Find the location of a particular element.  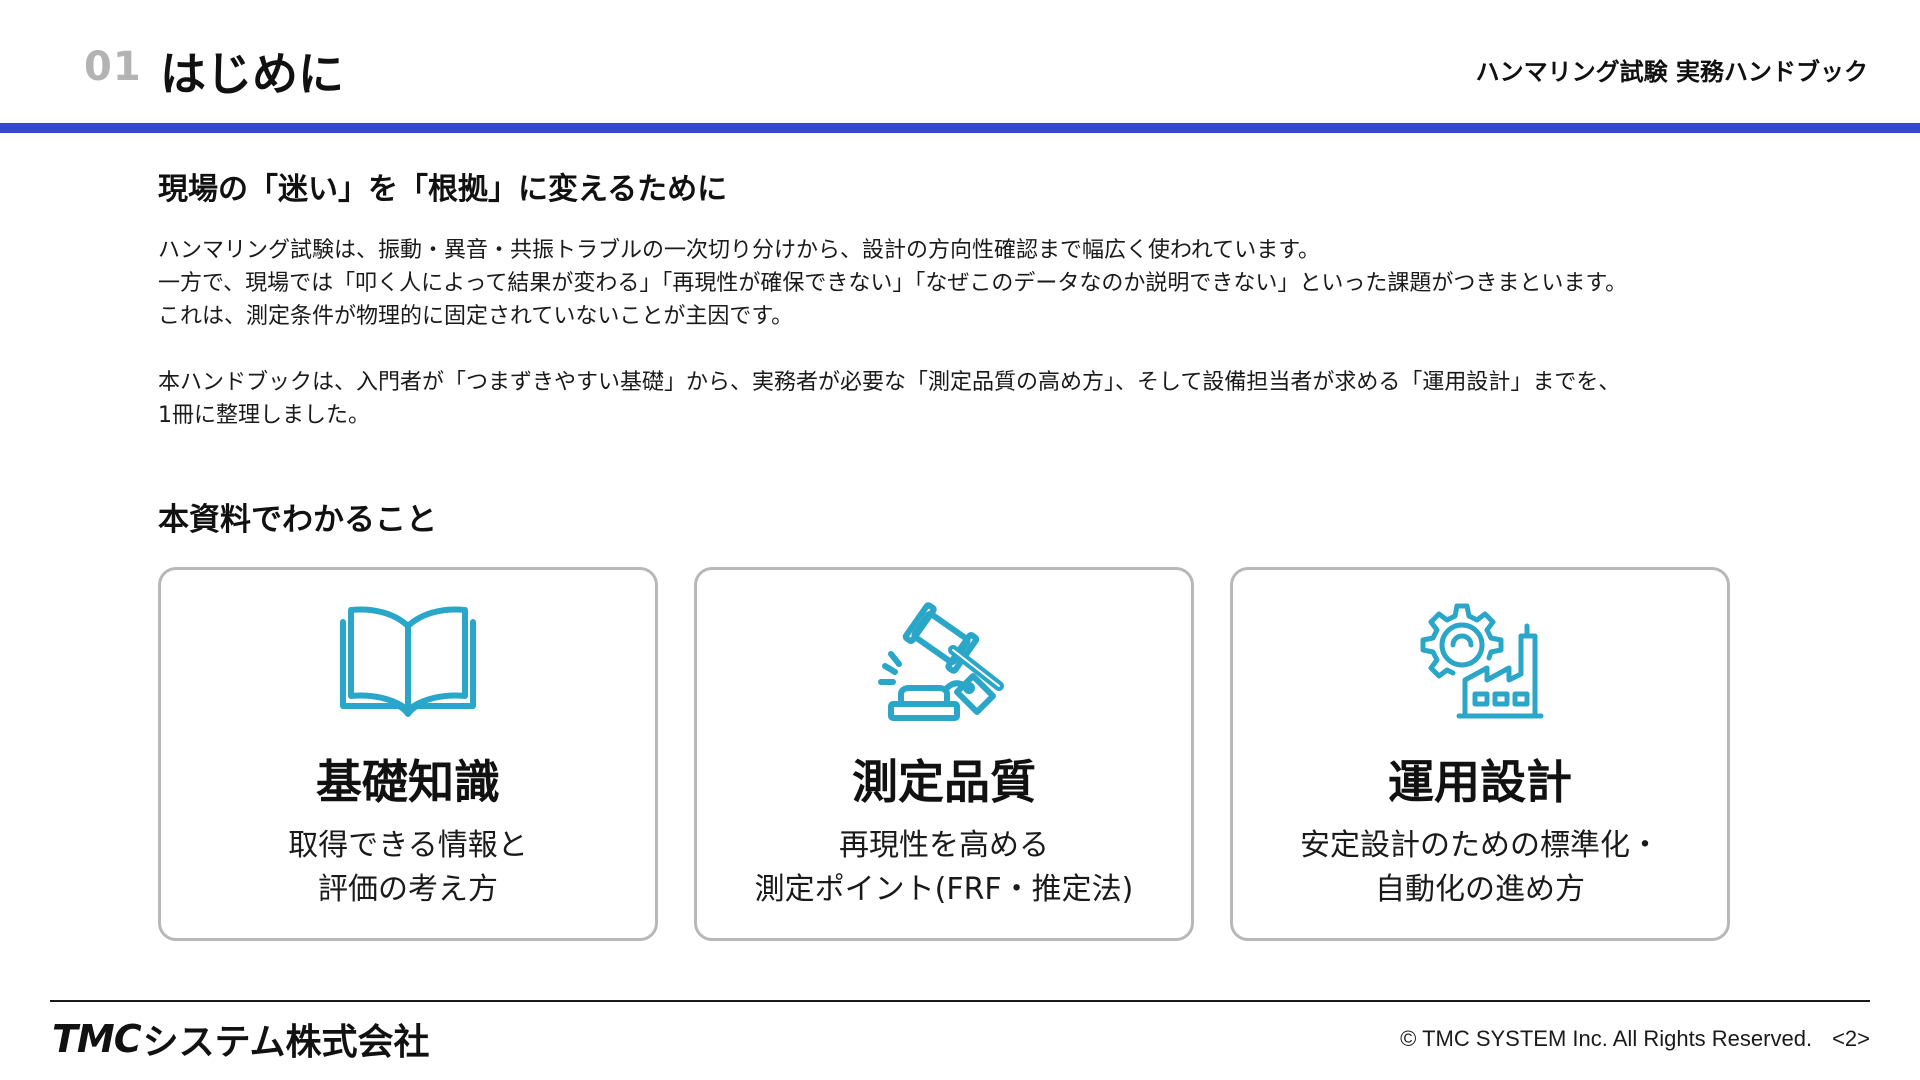

card-desc-line: 取得できる情報と is located at coordinates (408, 845).